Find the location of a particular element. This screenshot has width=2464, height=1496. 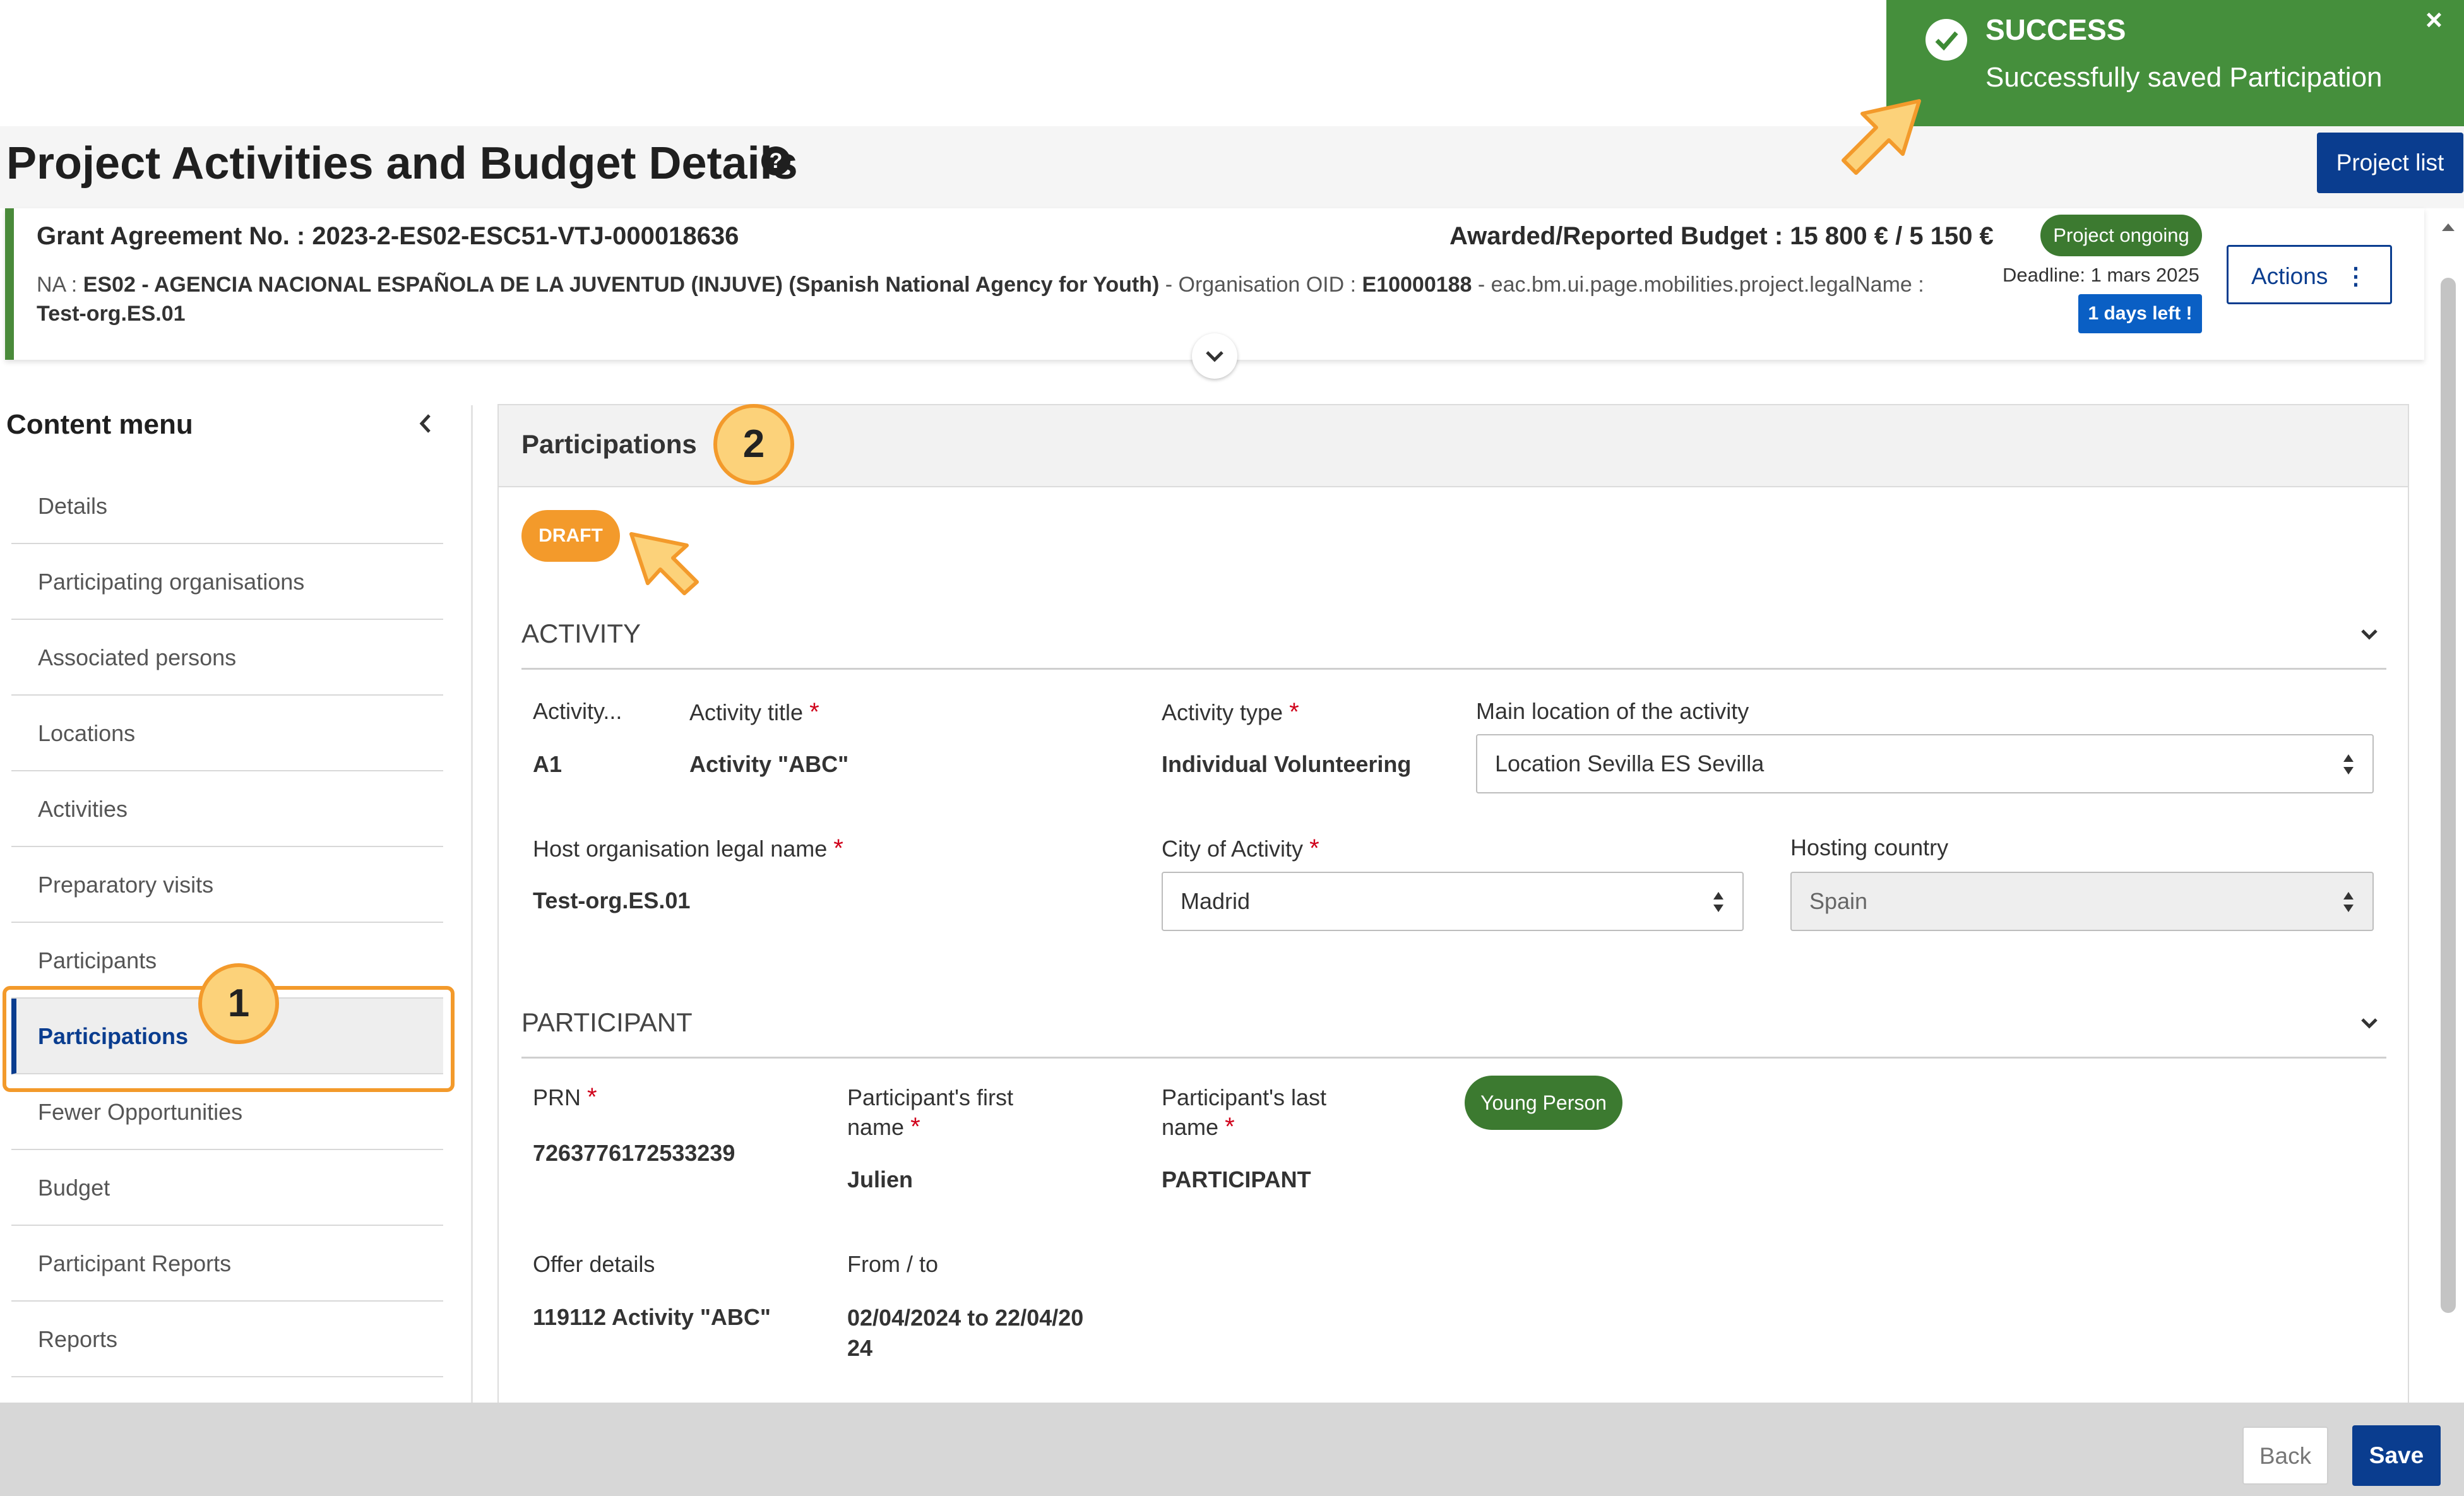

panel-title: Participations is located at coordinates (609, 444).